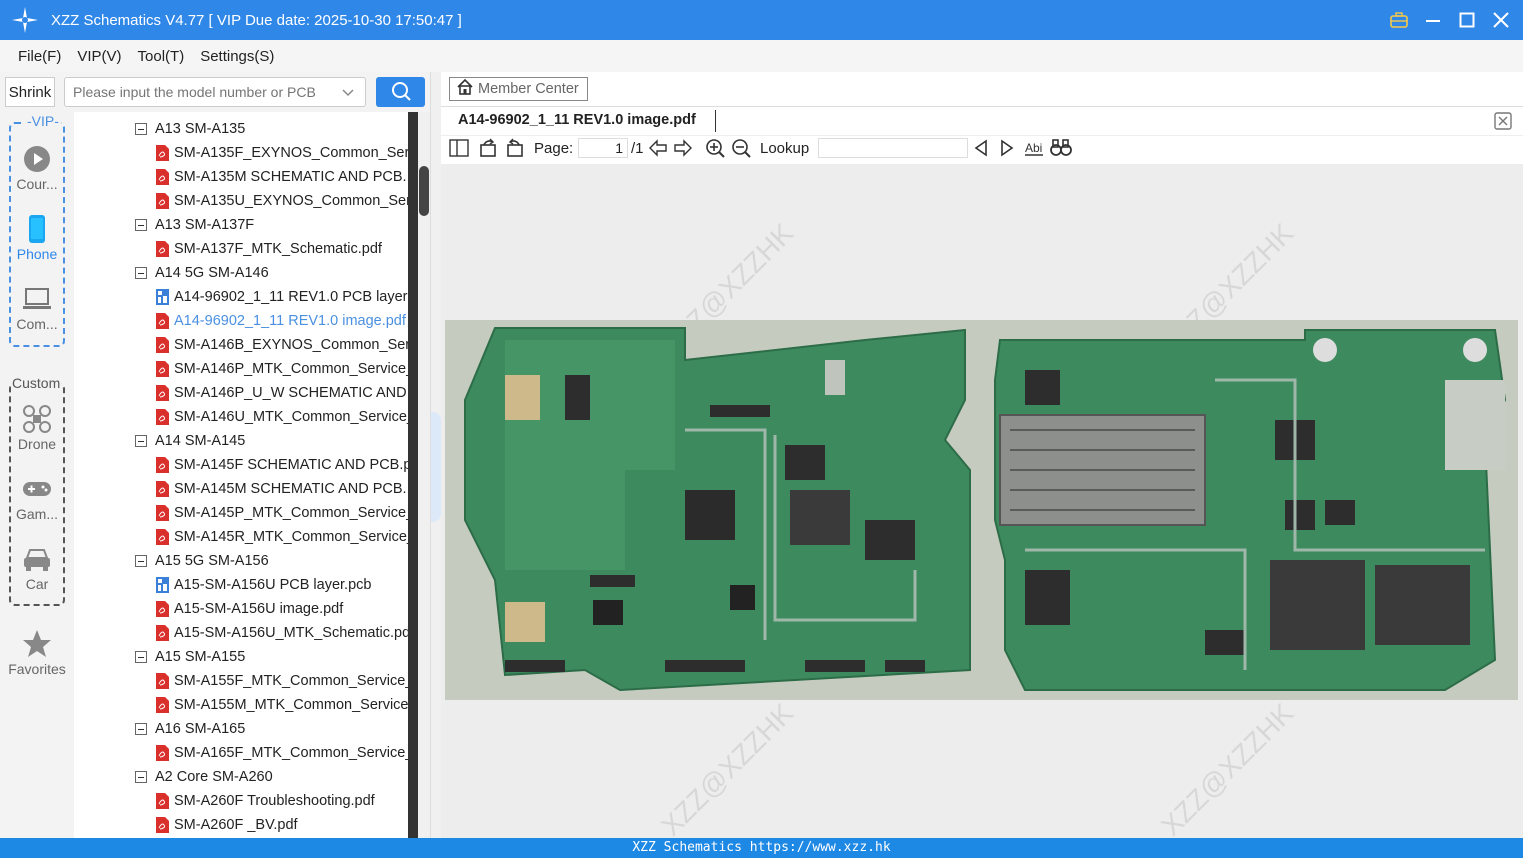  Describe the element at coordinates (658, 148) in the screenshot. I see `prev-page-icon` at that location.